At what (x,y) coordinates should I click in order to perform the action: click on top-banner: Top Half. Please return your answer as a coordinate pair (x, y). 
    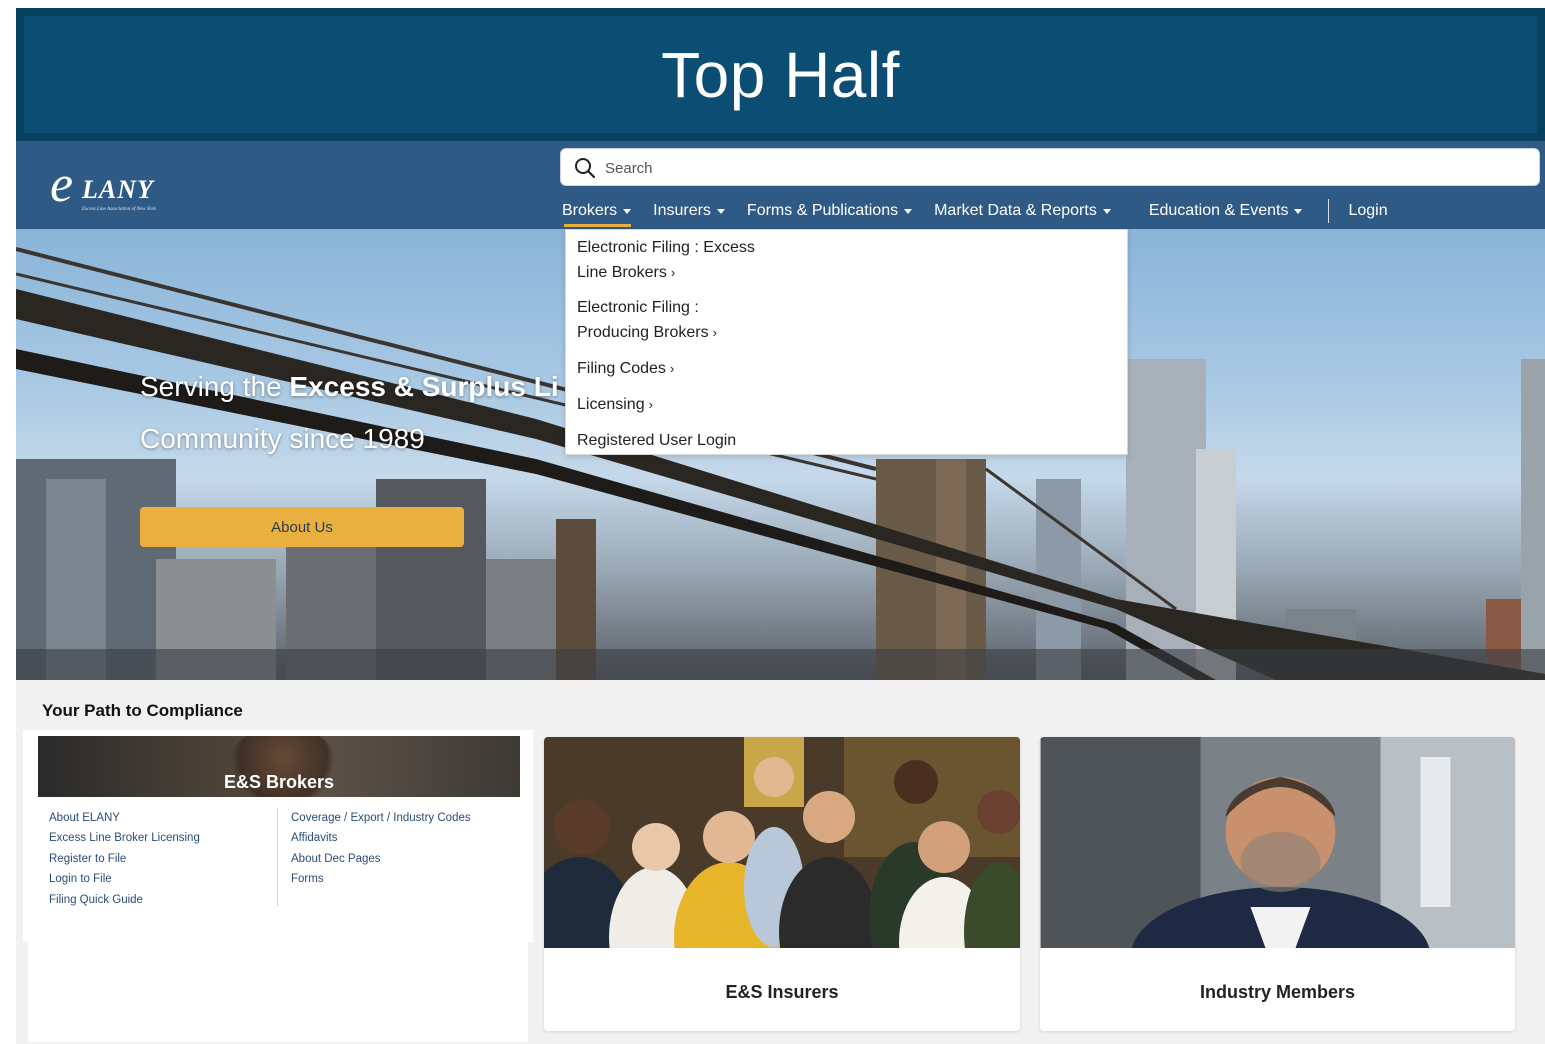
    Looking at the image, I should click on (780, 74).